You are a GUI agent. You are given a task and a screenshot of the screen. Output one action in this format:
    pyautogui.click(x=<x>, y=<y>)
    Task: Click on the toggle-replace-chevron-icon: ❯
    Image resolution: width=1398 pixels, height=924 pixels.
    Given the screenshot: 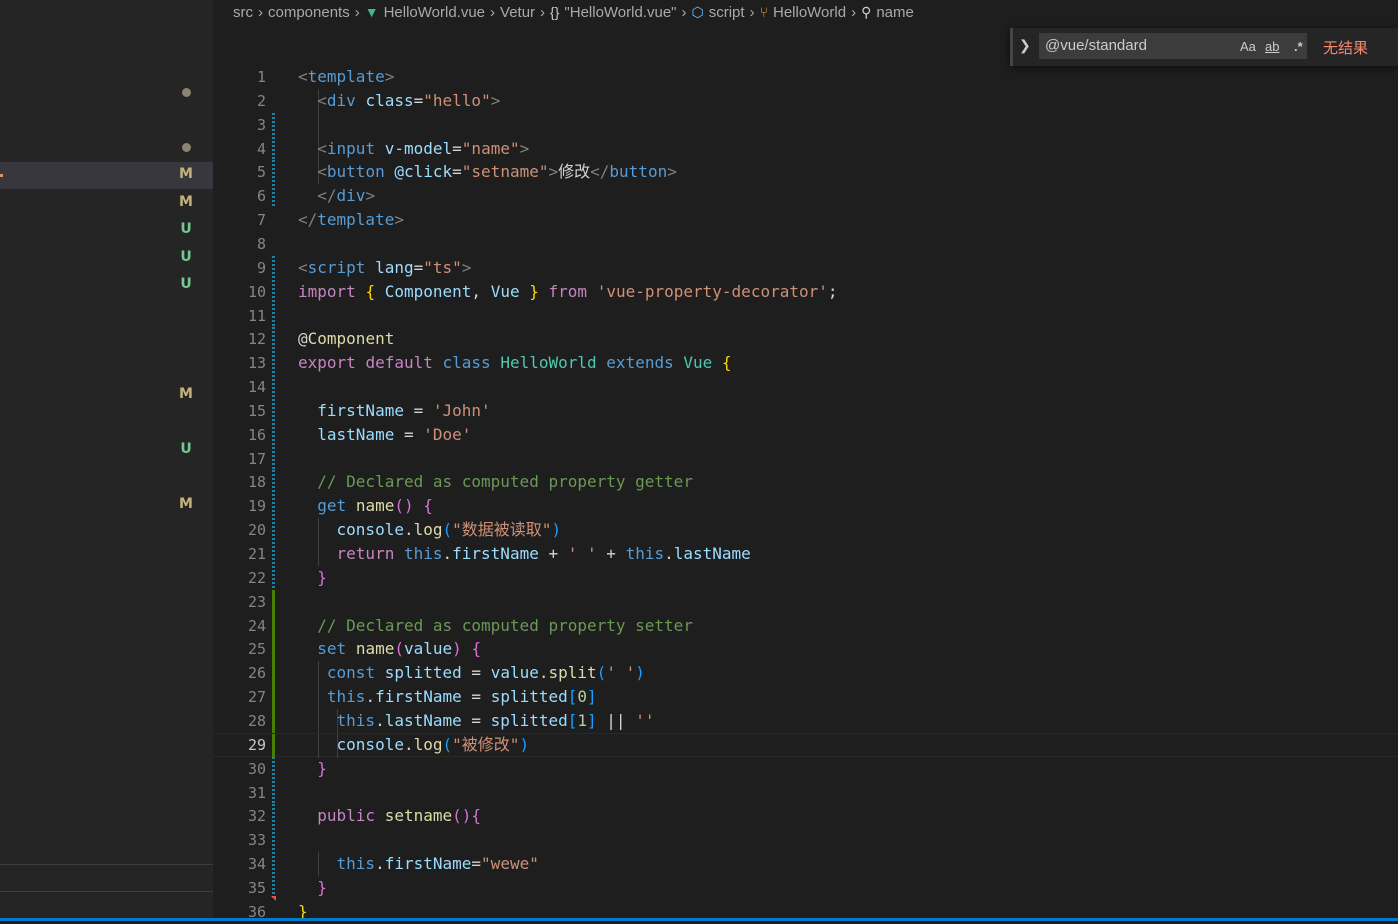 What is the action you would take?
    pyautogui.click(x=1025, y=45)
    